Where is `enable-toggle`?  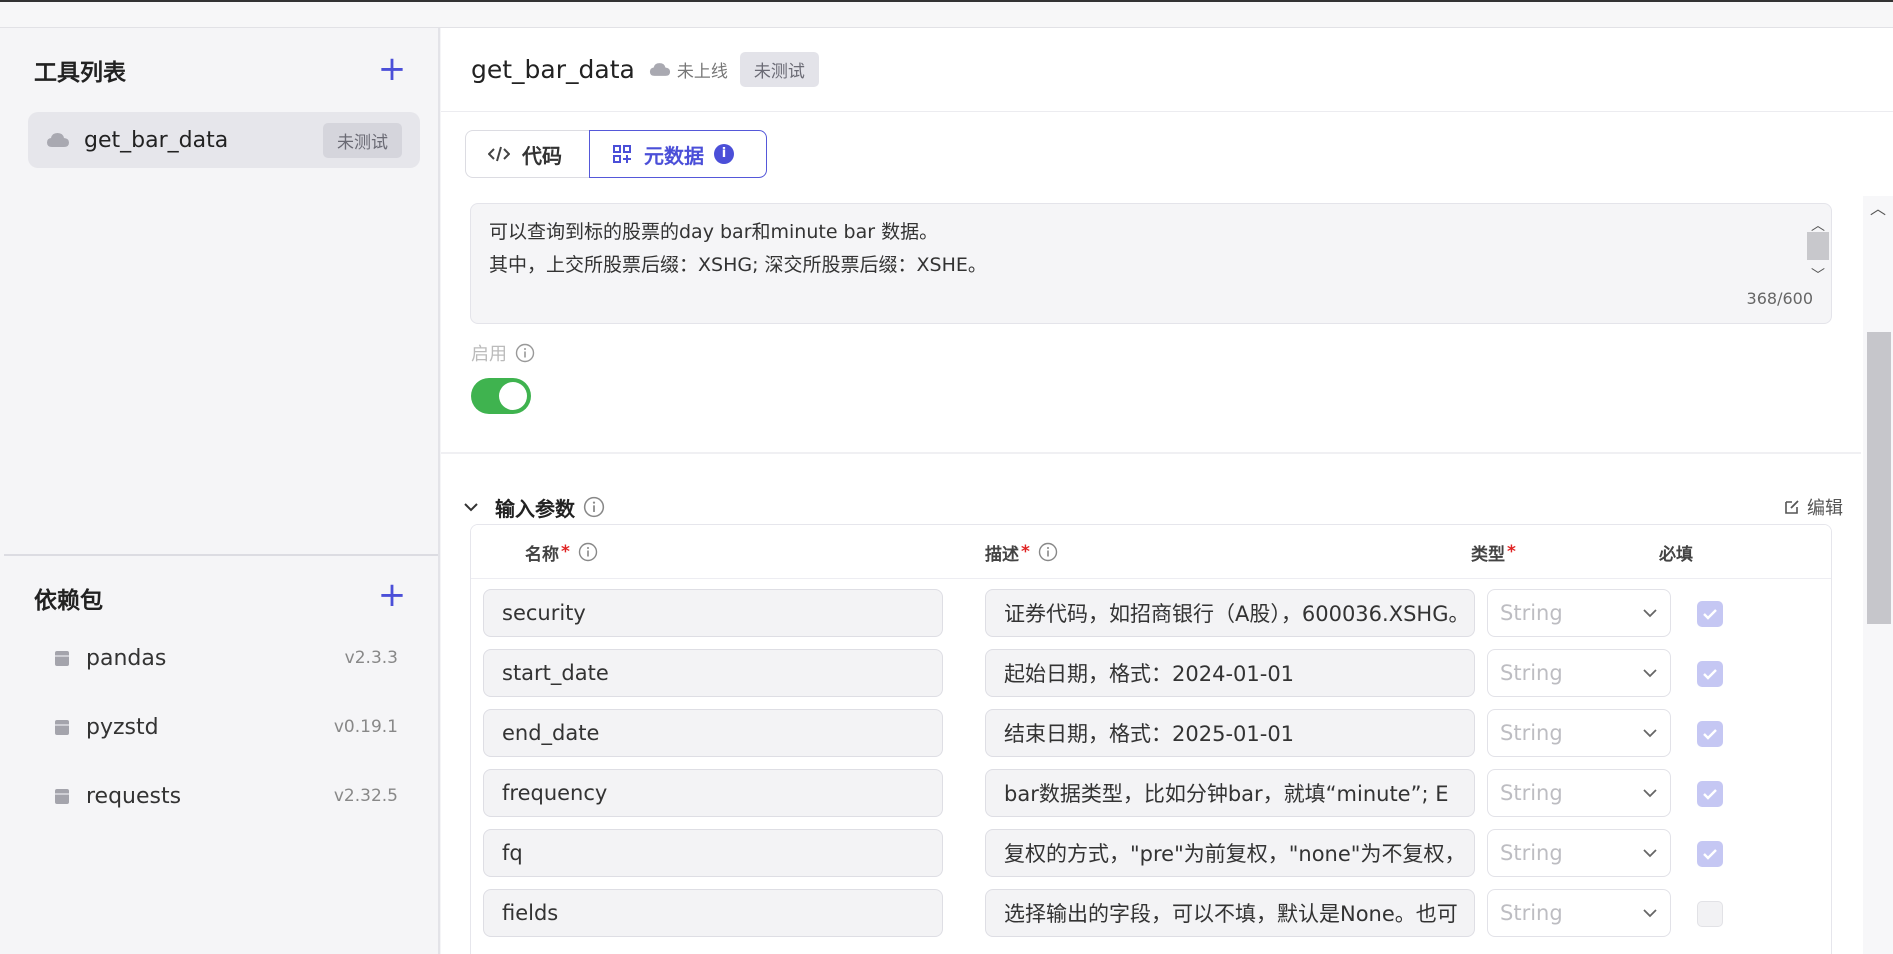 enable-toggle is located at coordinates (501, 396).